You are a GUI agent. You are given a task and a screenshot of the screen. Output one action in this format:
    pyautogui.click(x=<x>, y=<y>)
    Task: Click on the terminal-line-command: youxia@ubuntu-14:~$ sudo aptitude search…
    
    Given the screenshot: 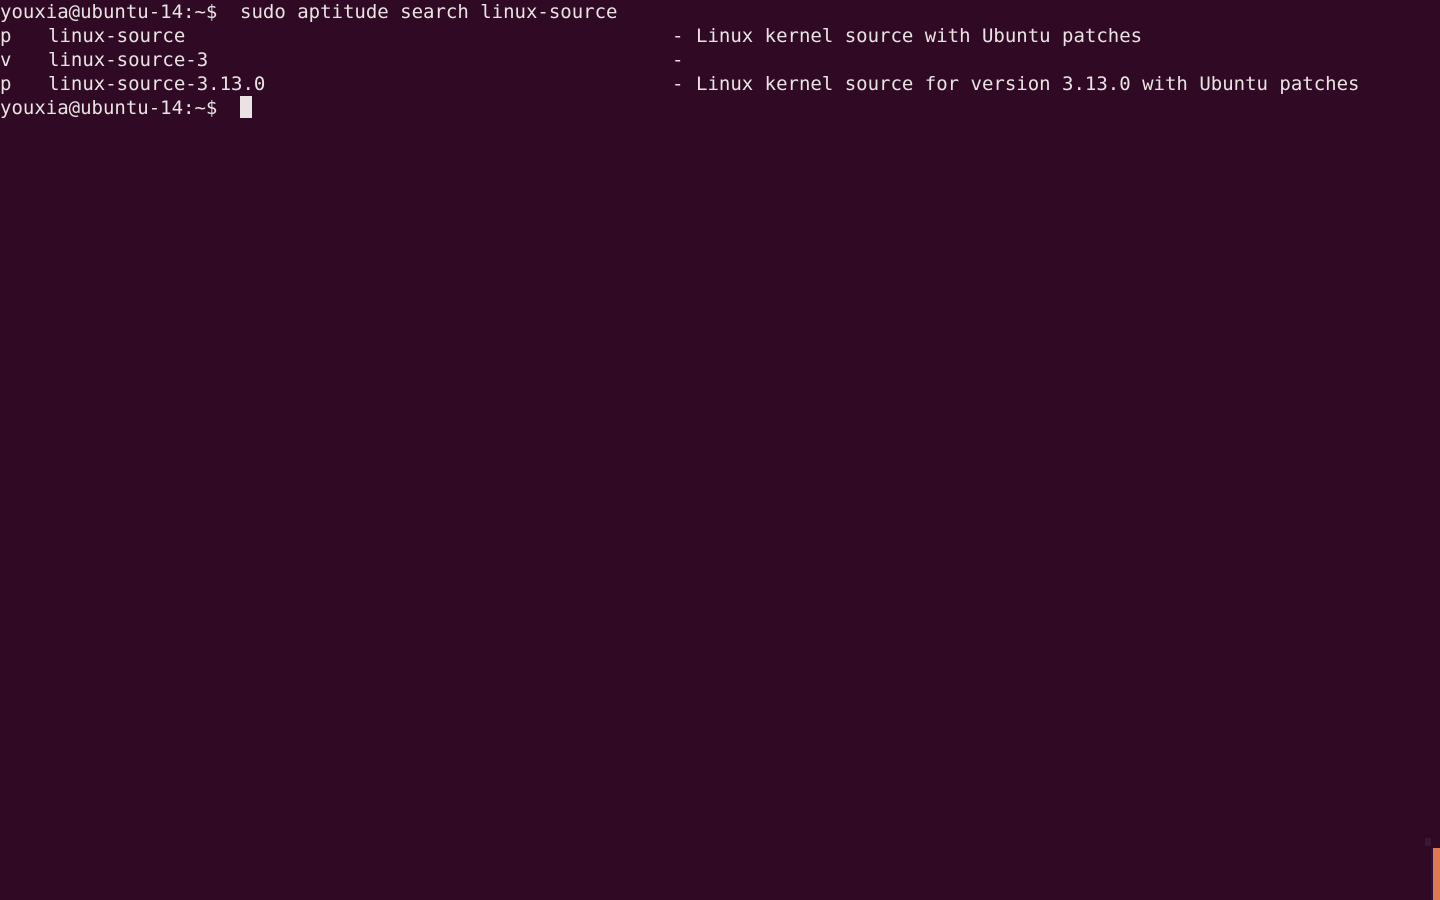 What is the action you would take?
    pyautogui.click(x=720, y=12)
    